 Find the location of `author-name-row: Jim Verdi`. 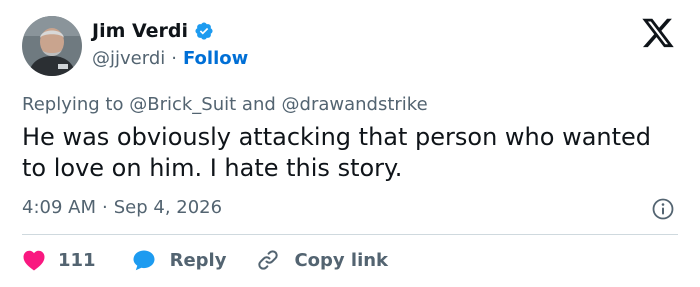

author-name-row: Jim Verdi is located at coordinates (153, 31).